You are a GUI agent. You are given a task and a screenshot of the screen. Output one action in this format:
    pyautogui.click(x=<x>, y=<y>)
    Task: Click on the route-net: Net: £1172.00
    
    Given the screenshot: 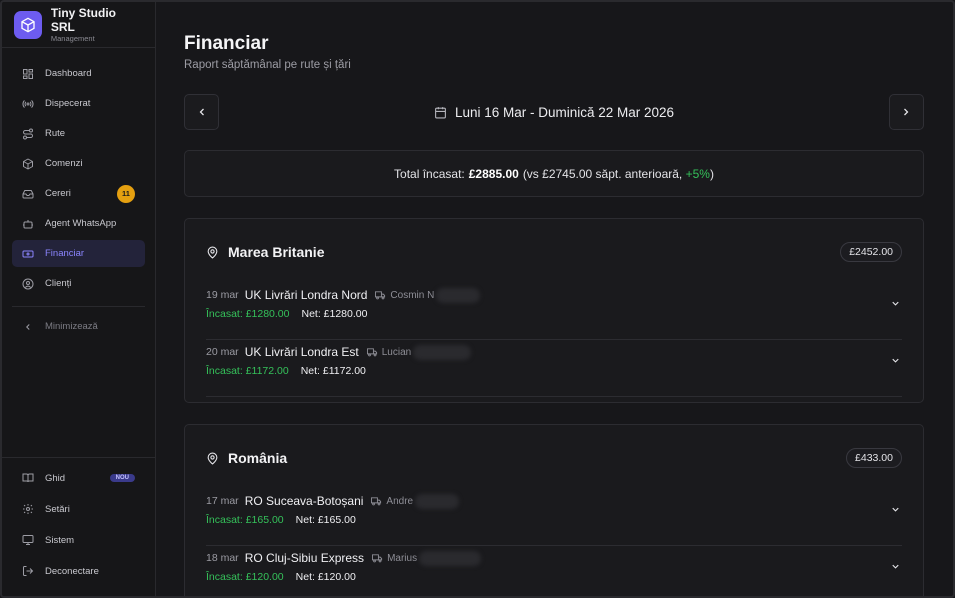 What is the action you would take?
    pyautogui.click(x=333, y=371)
    